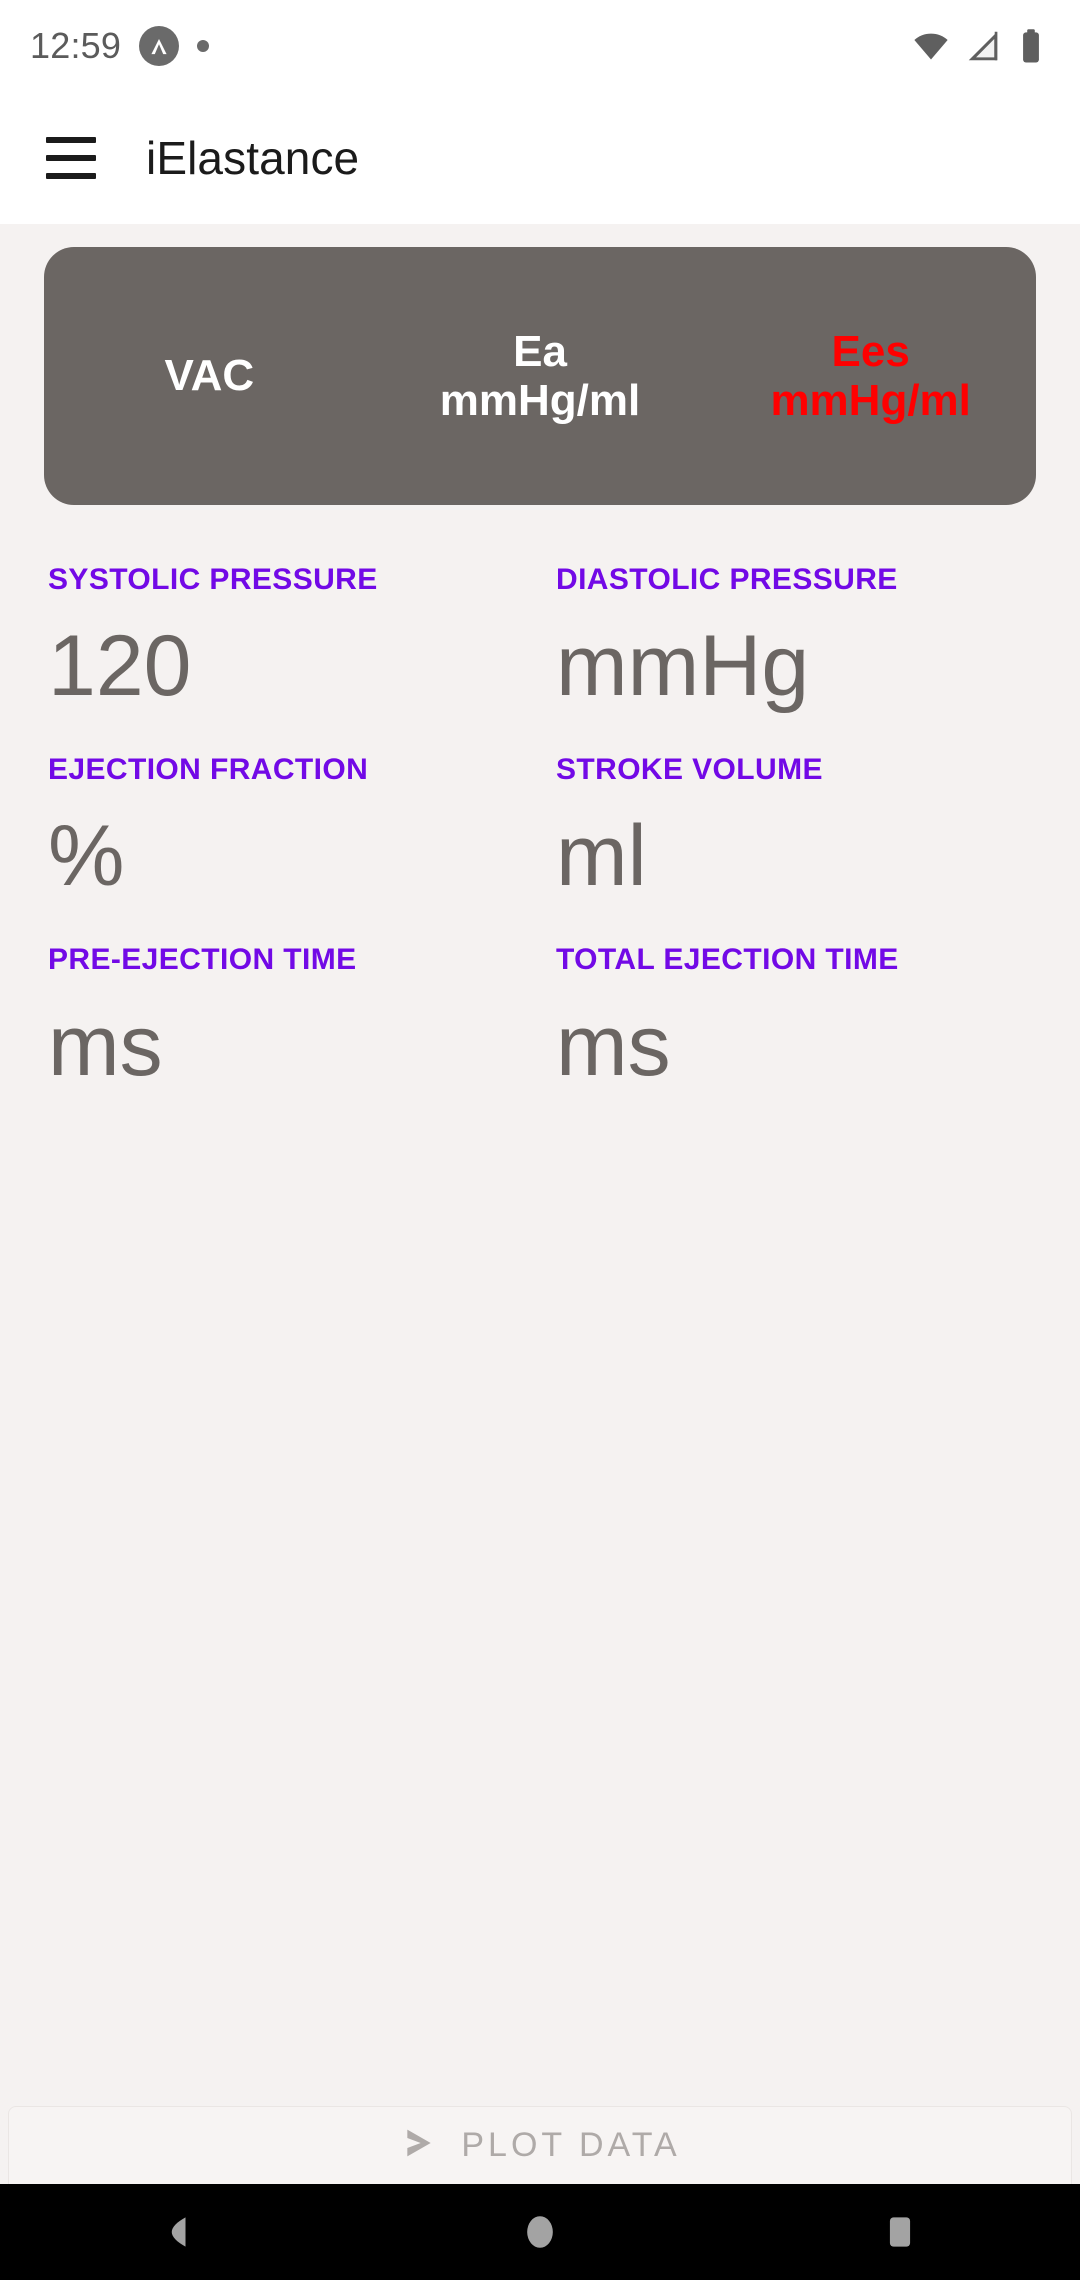 The height and width of the screenshot is (2280, 1080). What do you see at coordinates (540, 351) in the screenshot?
I see `result-name-ea: Ea` at bounding box center [540, 351].